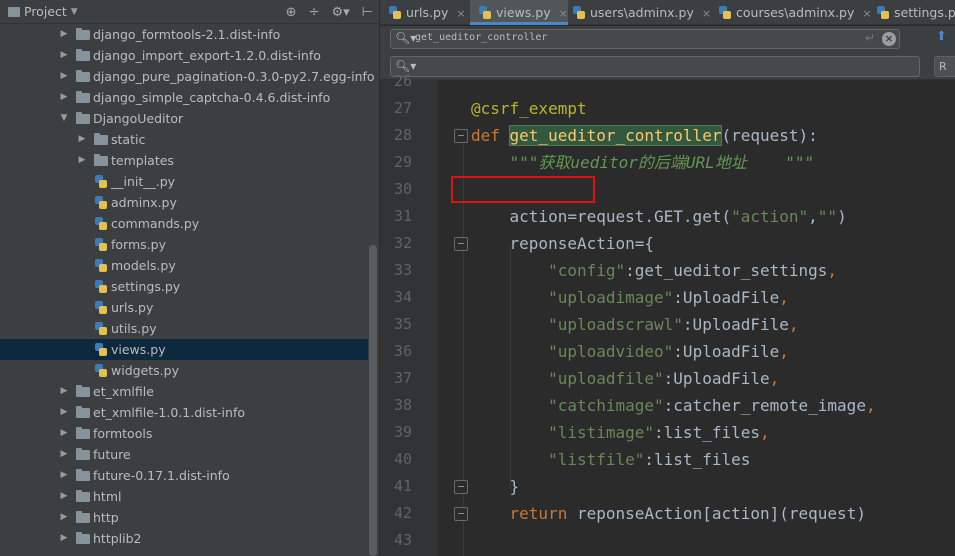  I want to click on line-number: 26, so click(402, 81).